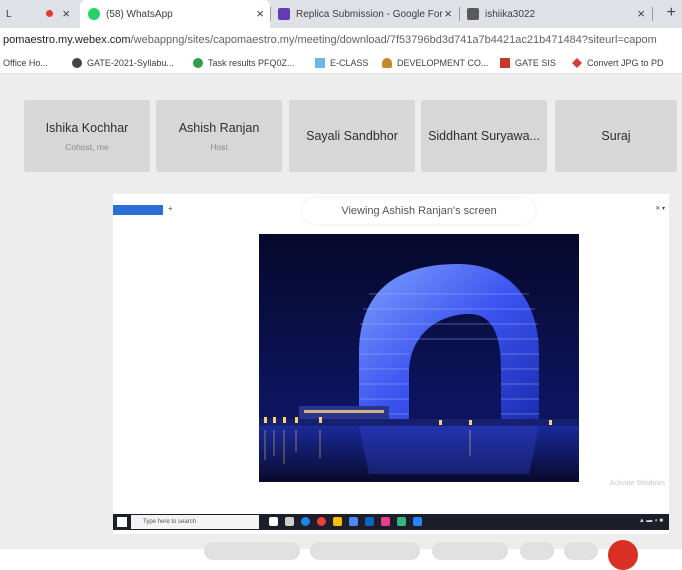 This screenshot has width=682, height=570. Describe the element at coordinates (623, 555) in the screenshot. I see `leave-meeting-button` at that location.